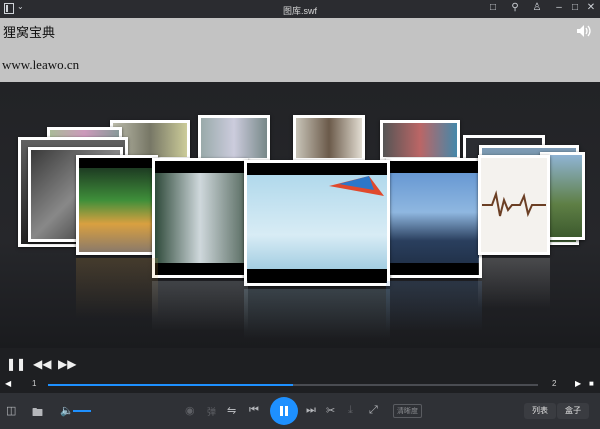 This screenshot has width=600, height=429. Describe the element at coordinates (170, 385) in the screenshot. I see `progress-fill` at that location.